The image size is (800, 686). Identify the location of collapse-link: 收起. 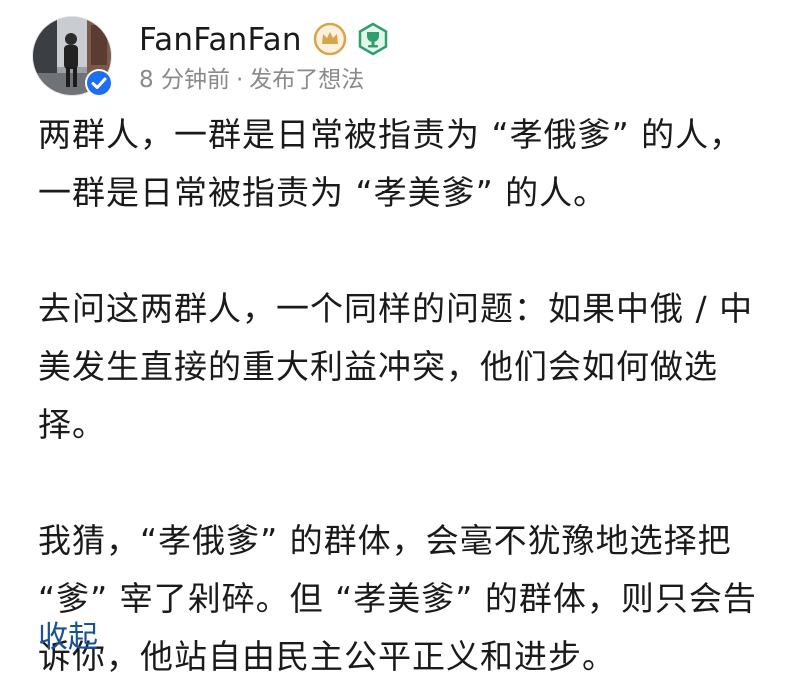
(68, 638).